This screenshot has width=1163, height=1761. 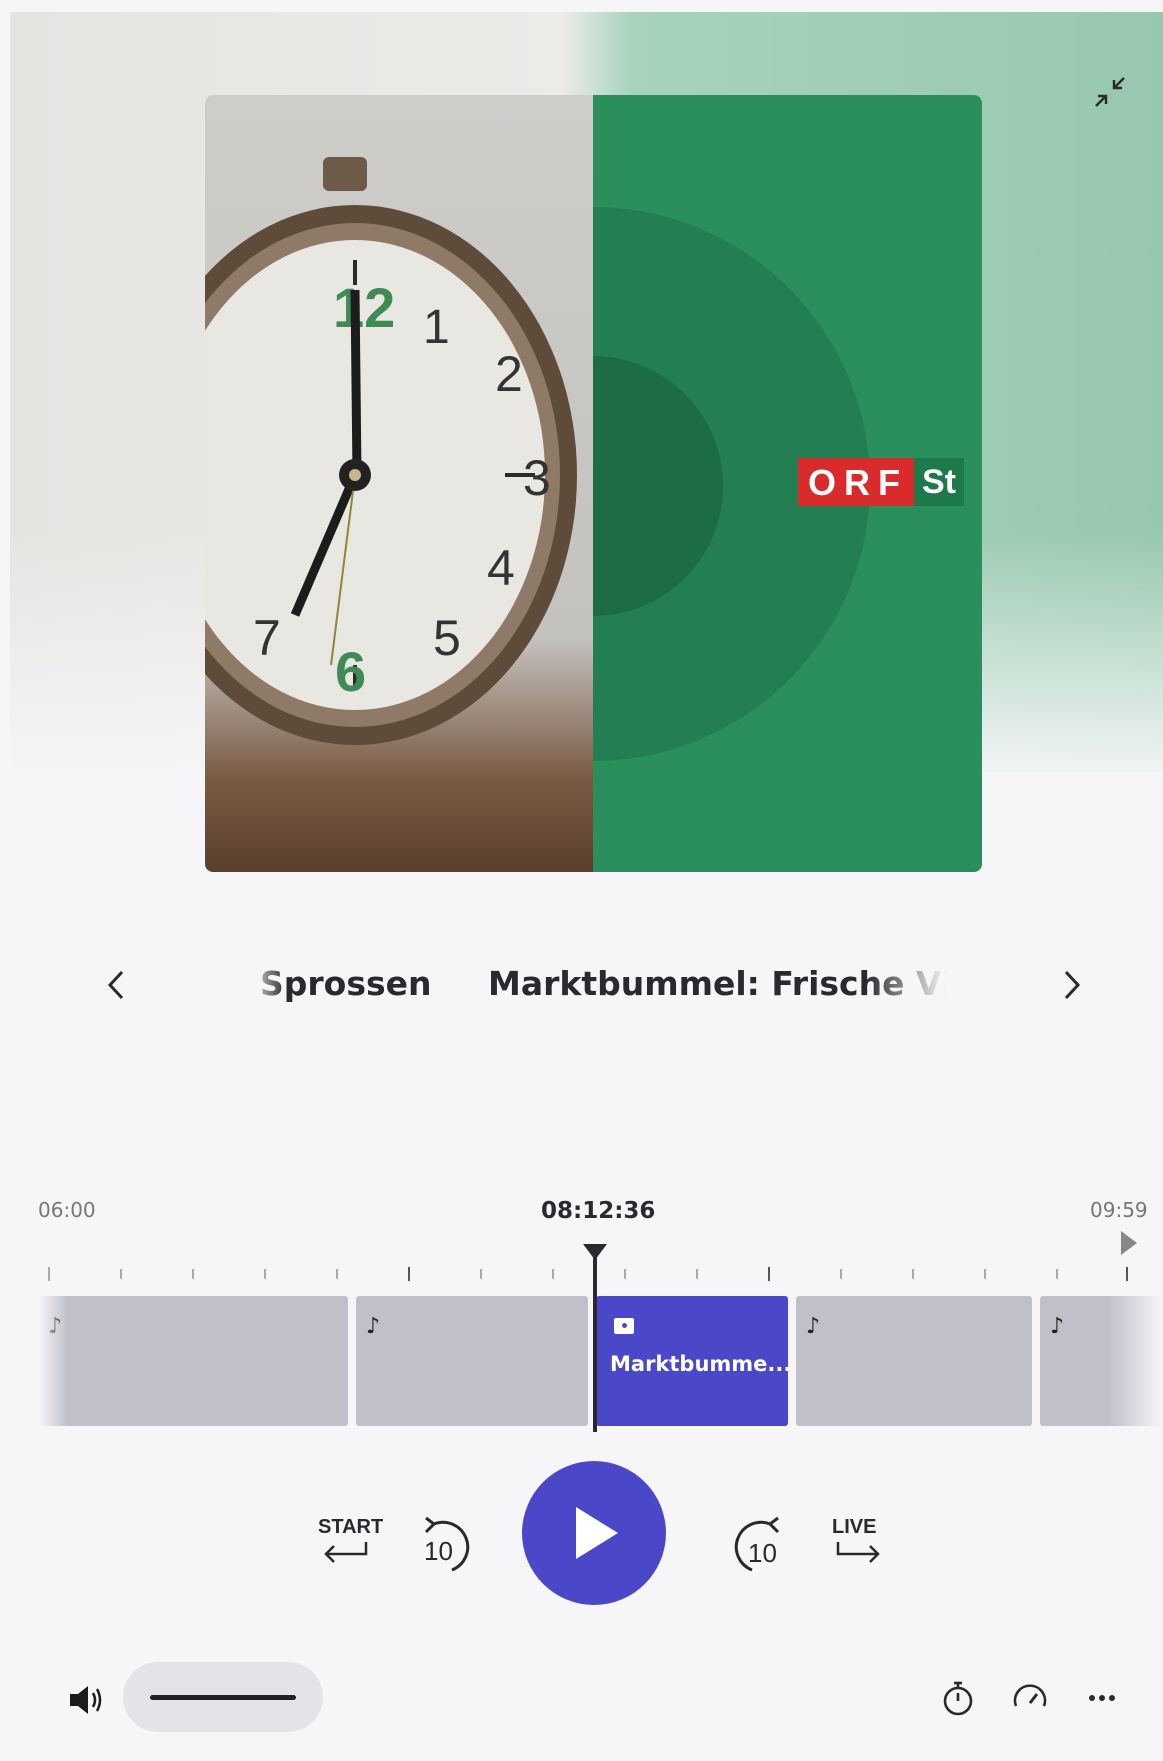 I want to click on start-label: START, so click(x=351, y=1527).